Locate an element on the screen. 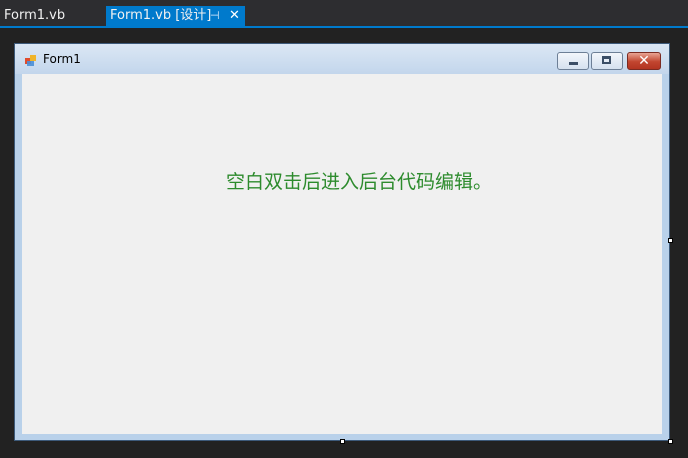 The image size is (688, 458). tab-label: Form1.vb [设计] is located at coordinates (161, 15).